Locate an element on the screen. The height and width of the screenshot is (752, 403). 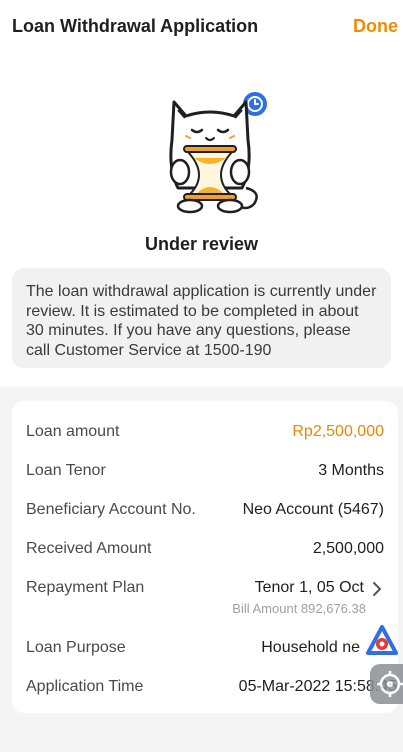
loan-purpose-value: Household ne is located at coordinates (310, 647).